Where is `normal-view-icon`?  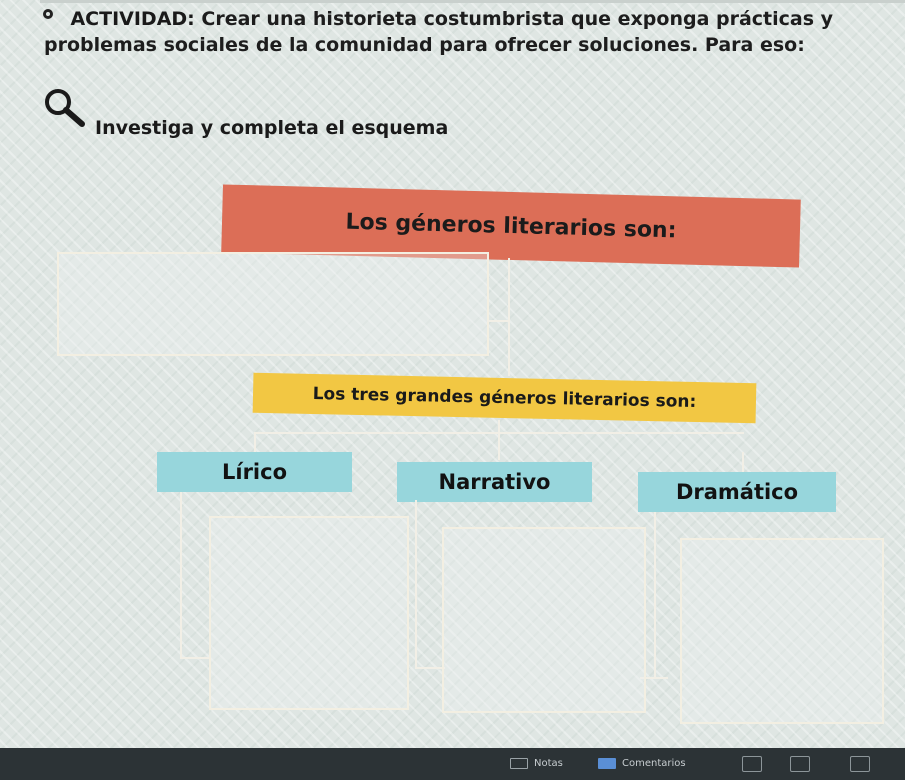
normal-view-icon is located at coordinates (752, 764).